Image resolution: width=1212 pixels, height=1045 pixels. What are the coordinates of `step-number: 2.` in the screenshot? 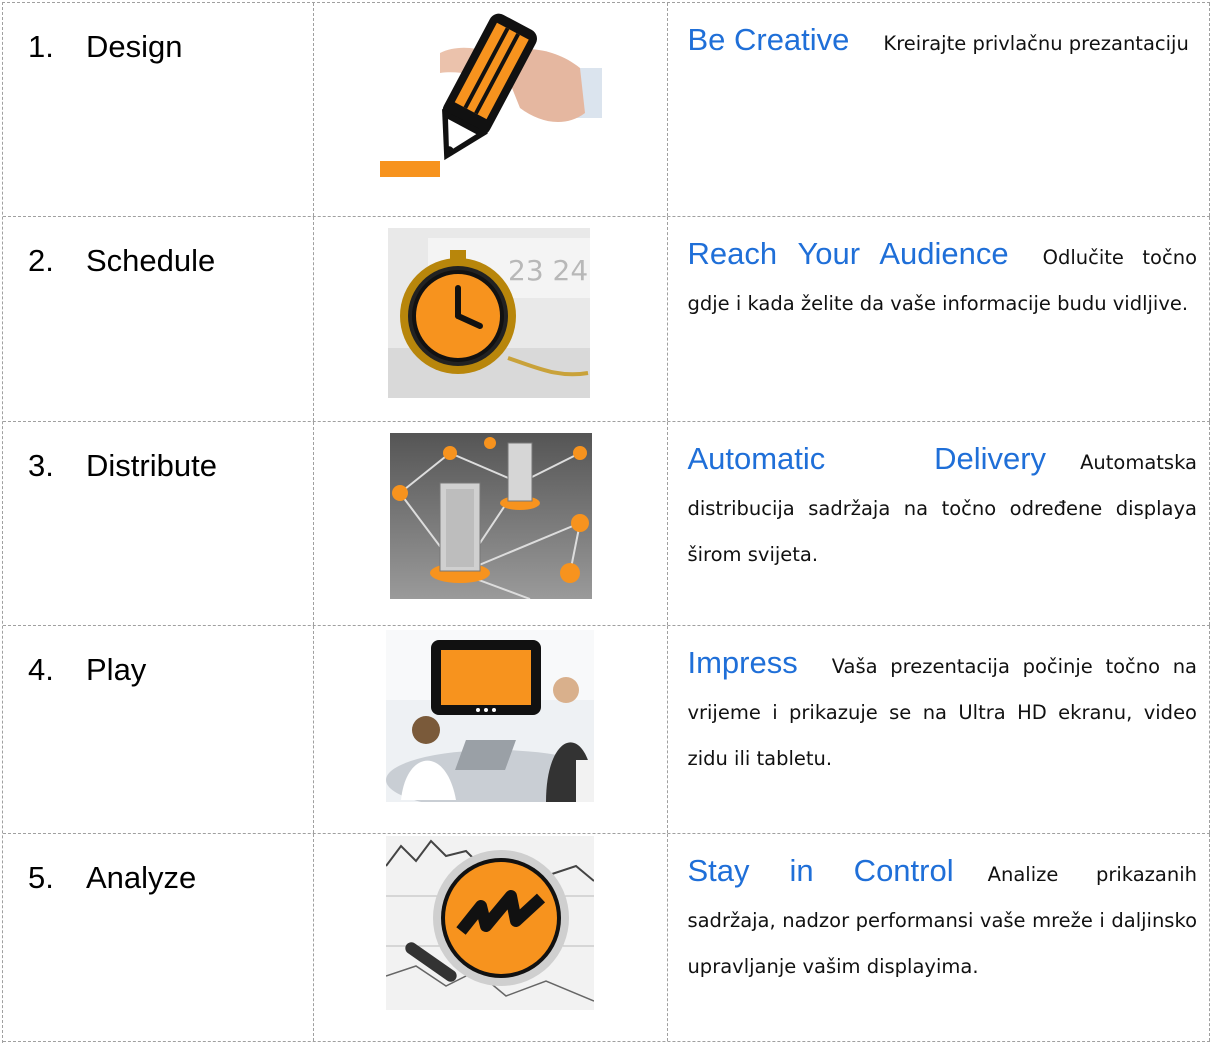 It's located at (41, 260).